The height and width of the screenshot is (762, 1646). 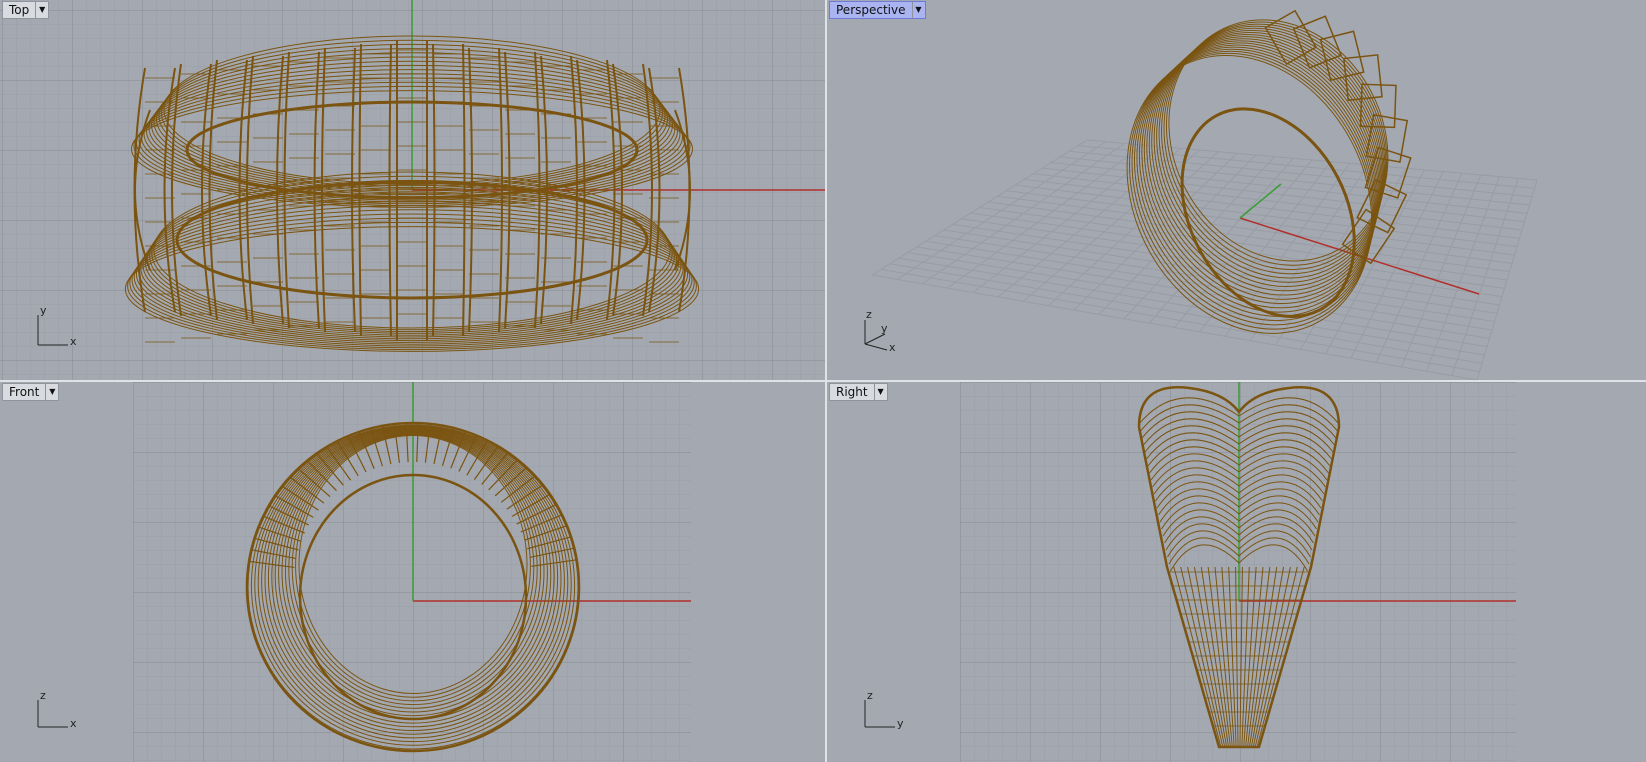 I want to click on viewport-title: Top, so click(x=19, y=10).